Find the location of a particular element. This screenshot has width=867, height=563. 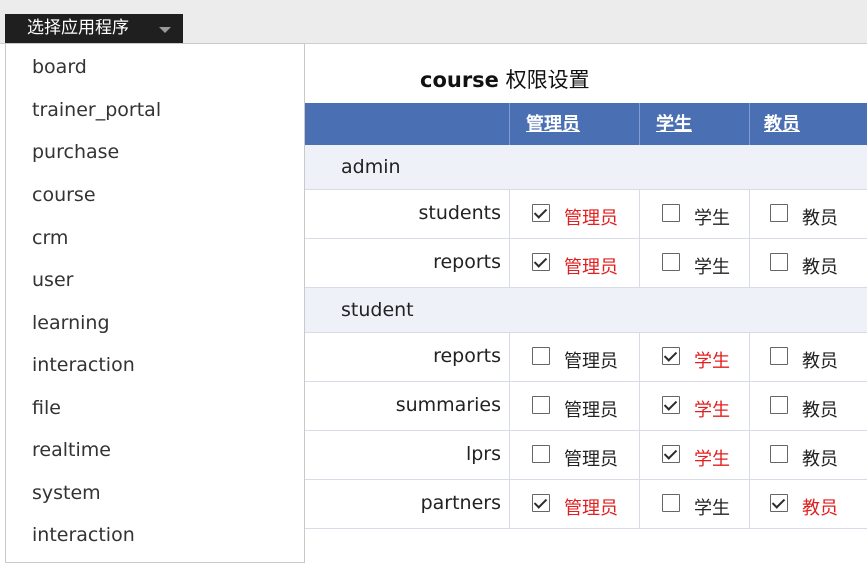

permission-row: students 管理员 学生 教员 is located at coordinates (586, 214).